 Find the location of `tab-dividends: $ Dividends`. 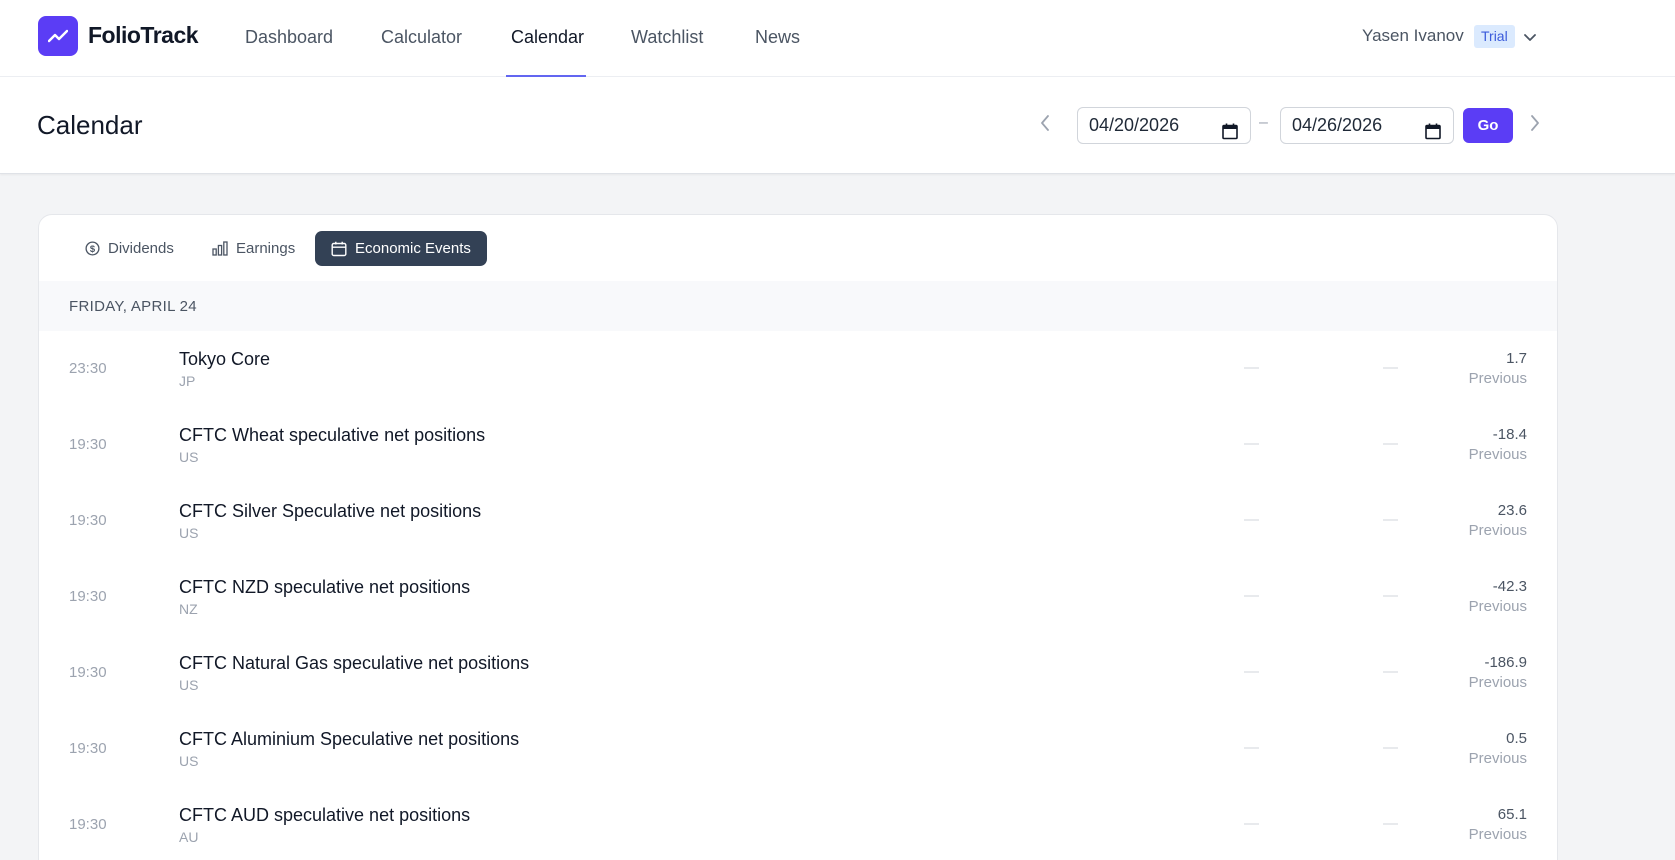

tab-dividends: $ Dividends is located at coordinates (129, 248).